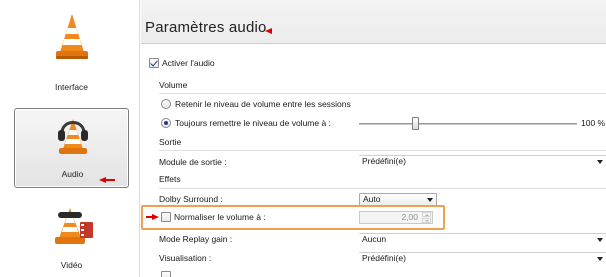  What do you see at coordinates (373, 22) in the screenshot?
I see `page-header: Paramètres audio` at bounding box center [373, 22].